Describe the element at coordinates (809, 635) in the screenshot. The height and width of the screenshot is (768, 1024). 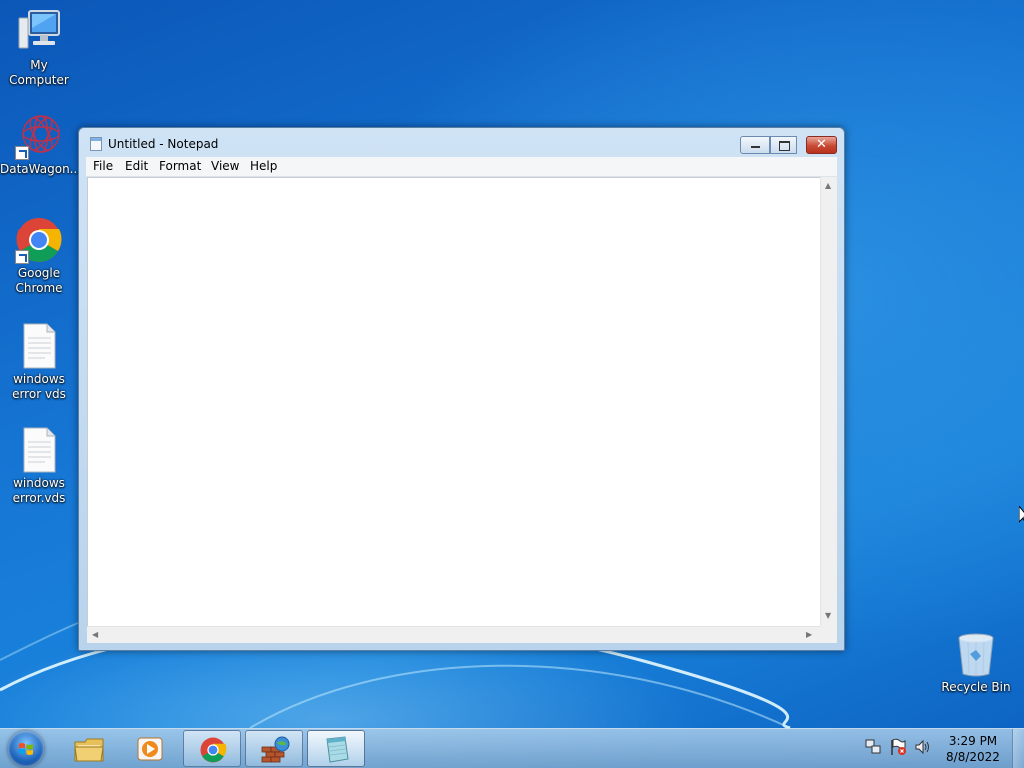
I see `scroll-right-arrow-icon: ▶` at that location.